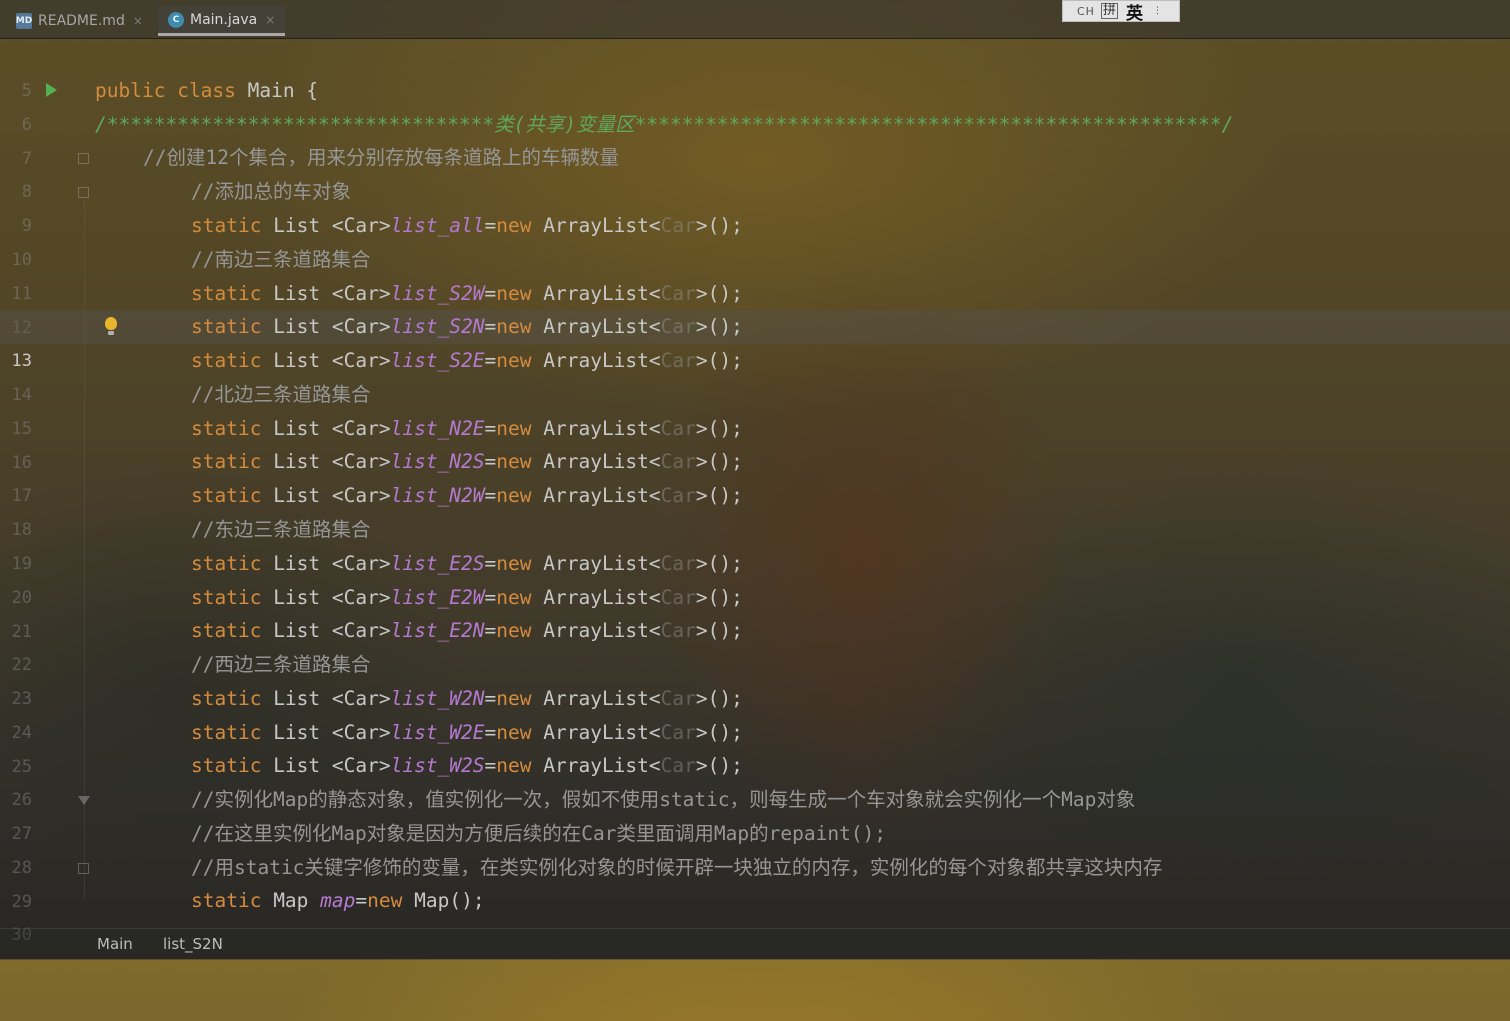 Image resolution: width=1510 pixels, height=1021 pixels. What do you see at coordinates (755, 944) in the screenshot?
I see `breadcrumb: Main list_S2N` at bounding box center [755, 944].